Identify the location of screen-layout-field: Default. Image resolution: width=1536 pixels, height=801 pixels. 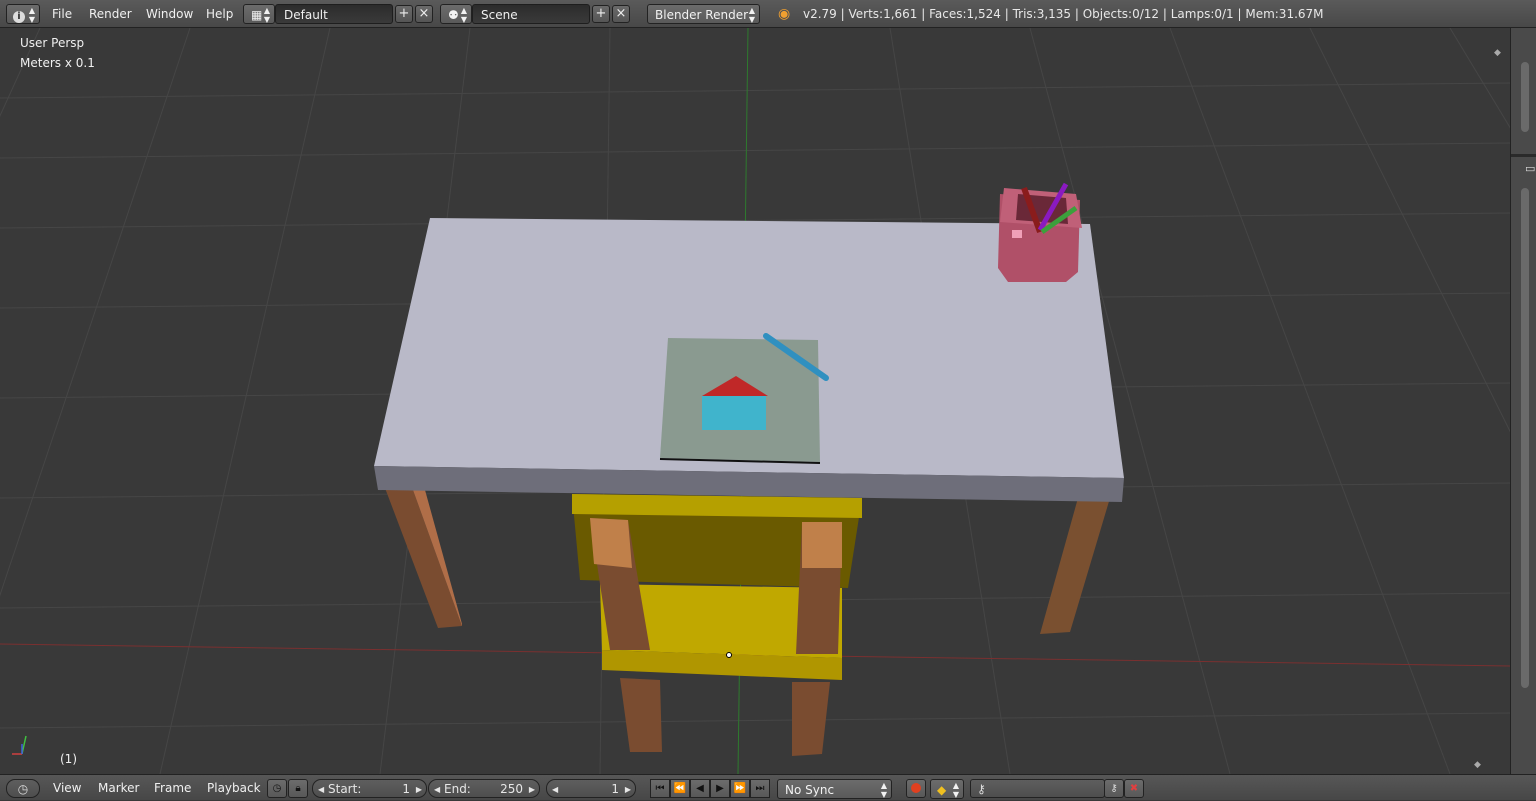
(334, 14).